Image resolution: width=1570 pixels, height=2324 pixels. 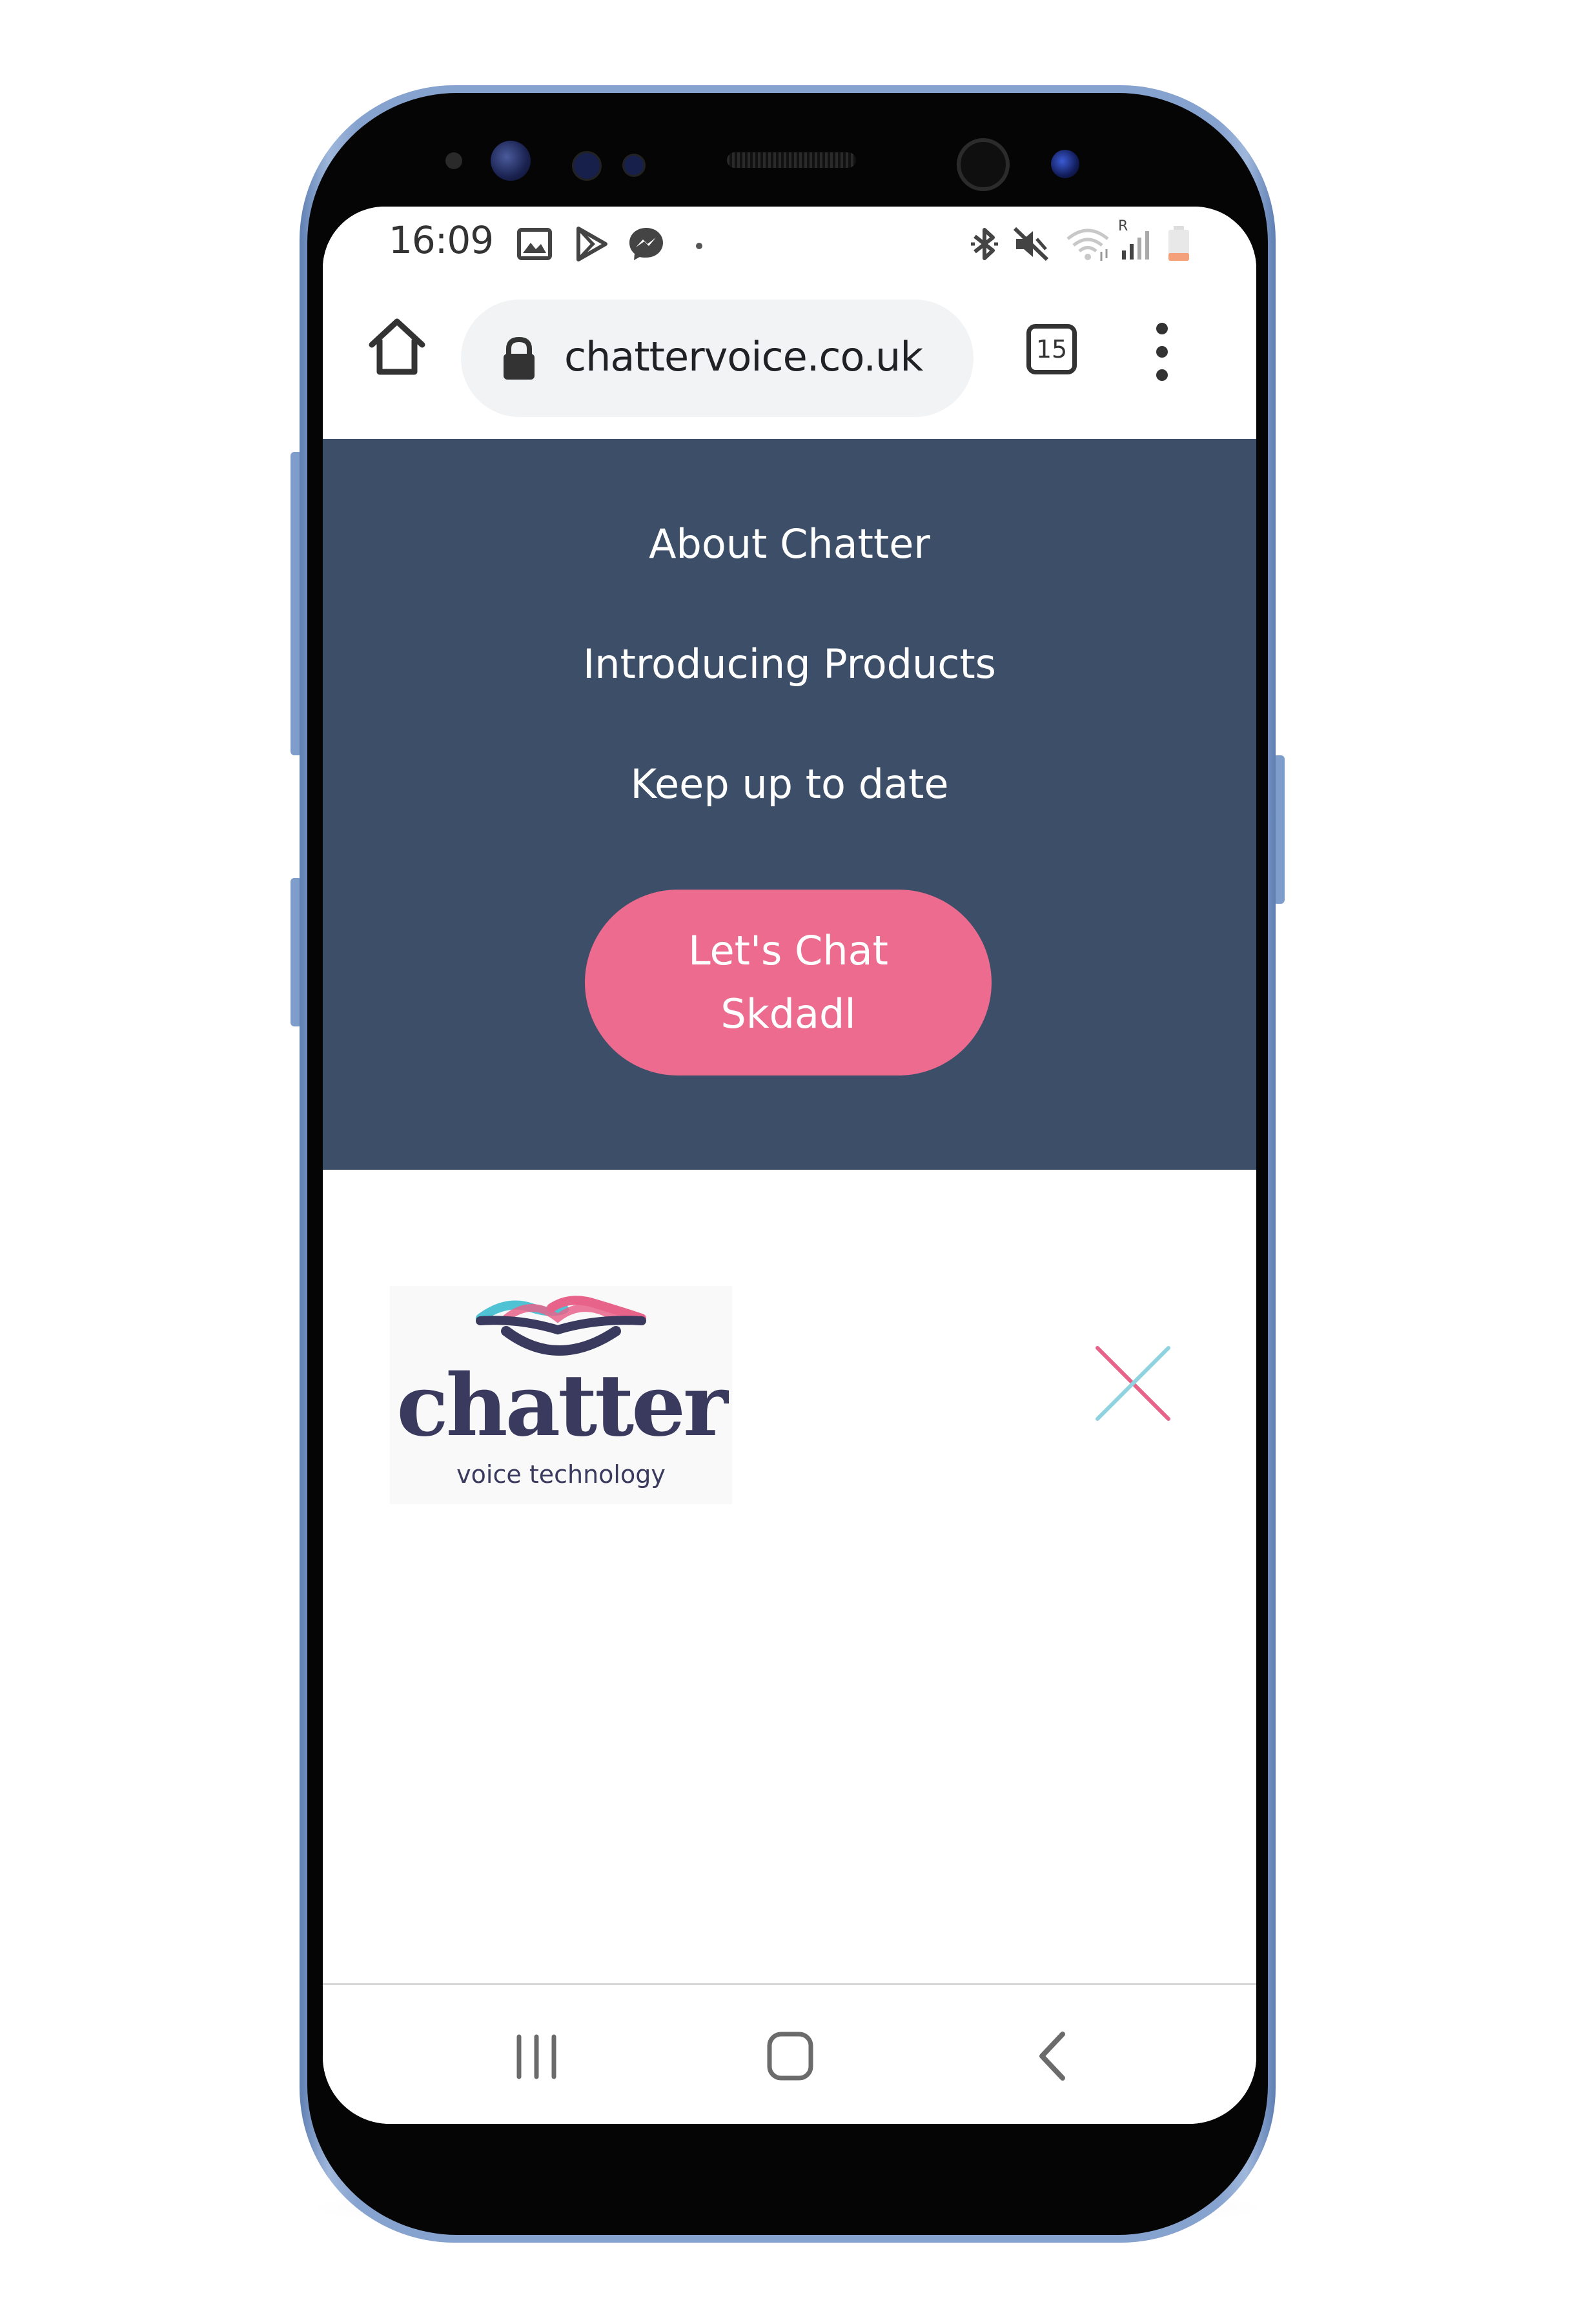 I want to click on lets-chat-button: Let's Chat Skdadl, so click(x=789, y=982).